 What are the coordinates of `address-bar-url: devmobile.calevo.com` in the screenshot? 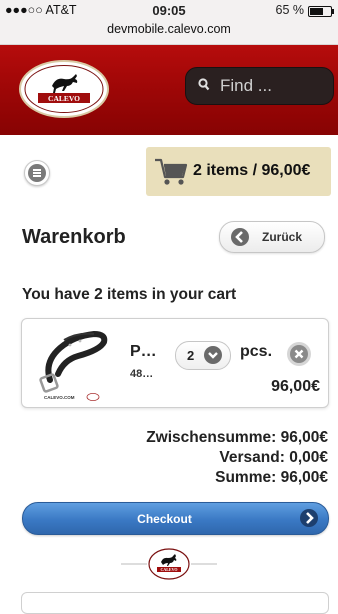 It's located at (169, 29).